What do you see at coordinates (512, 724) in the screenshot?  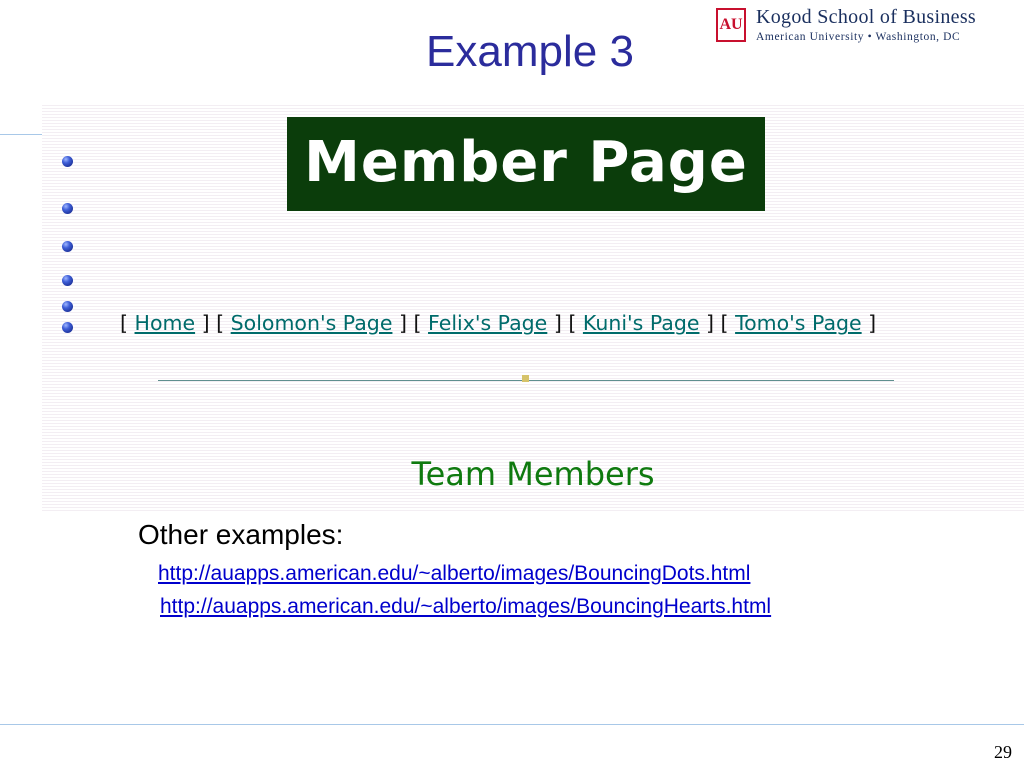 I see `bottom-divider` at bounding box center [512, 724].